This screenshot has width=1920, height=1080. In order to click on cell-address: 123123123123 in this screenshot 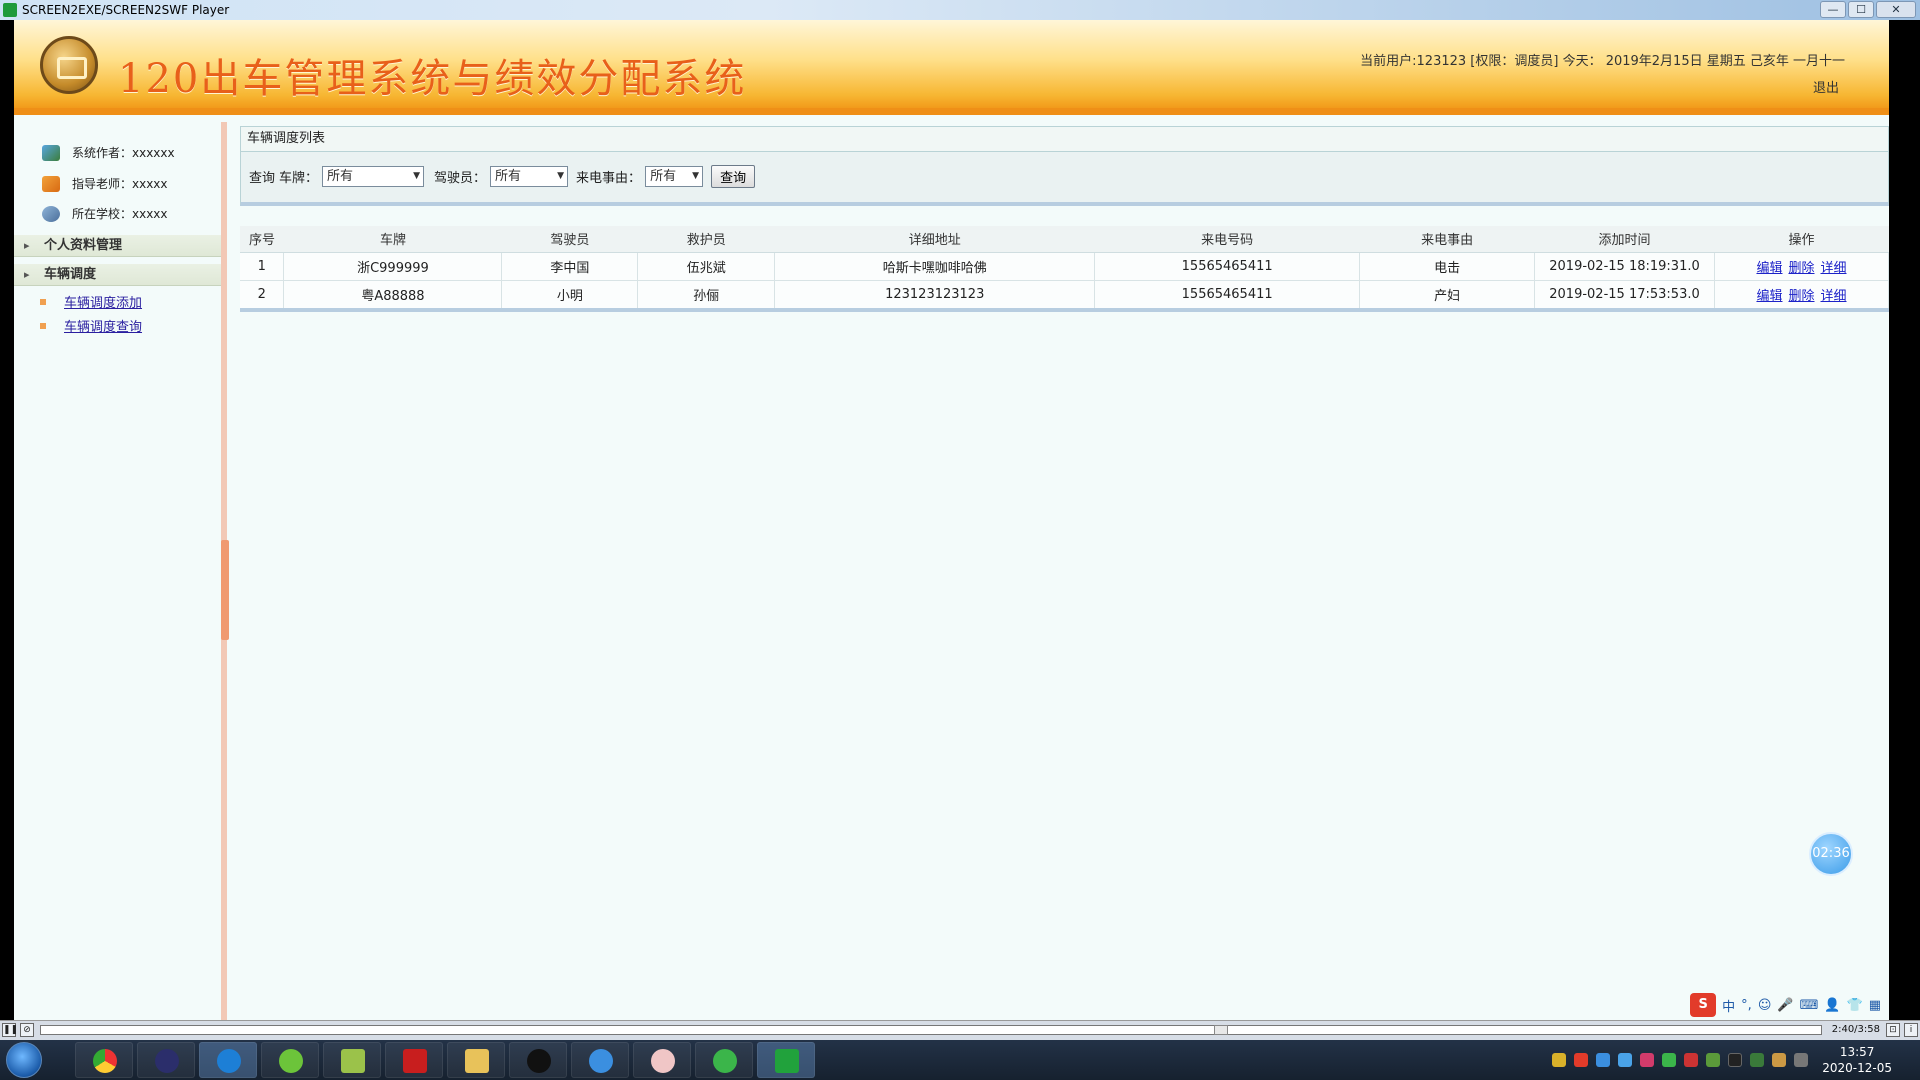, I will do `click(935, 294)`.